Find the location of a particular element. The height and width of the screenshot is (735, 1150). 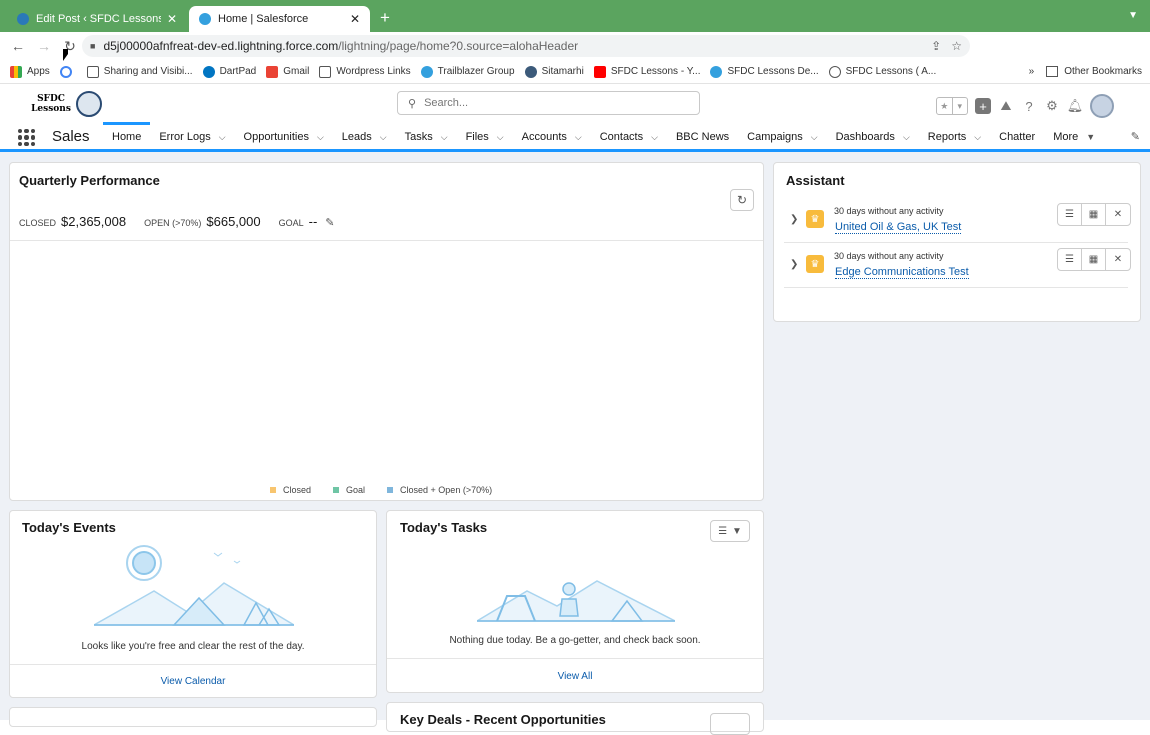

key-deals-filter-button is located at coordinates (730, 724).